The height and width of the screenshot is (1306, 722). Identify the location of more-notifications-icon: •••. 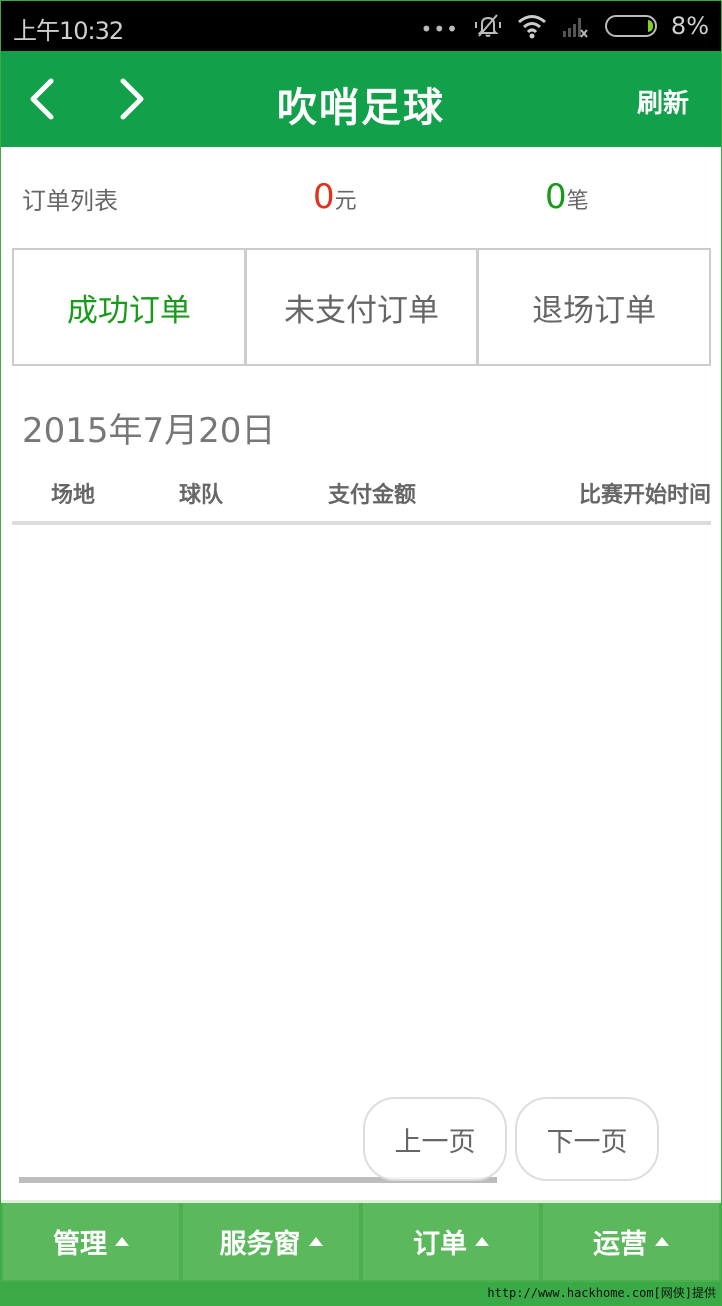
(439, 29).